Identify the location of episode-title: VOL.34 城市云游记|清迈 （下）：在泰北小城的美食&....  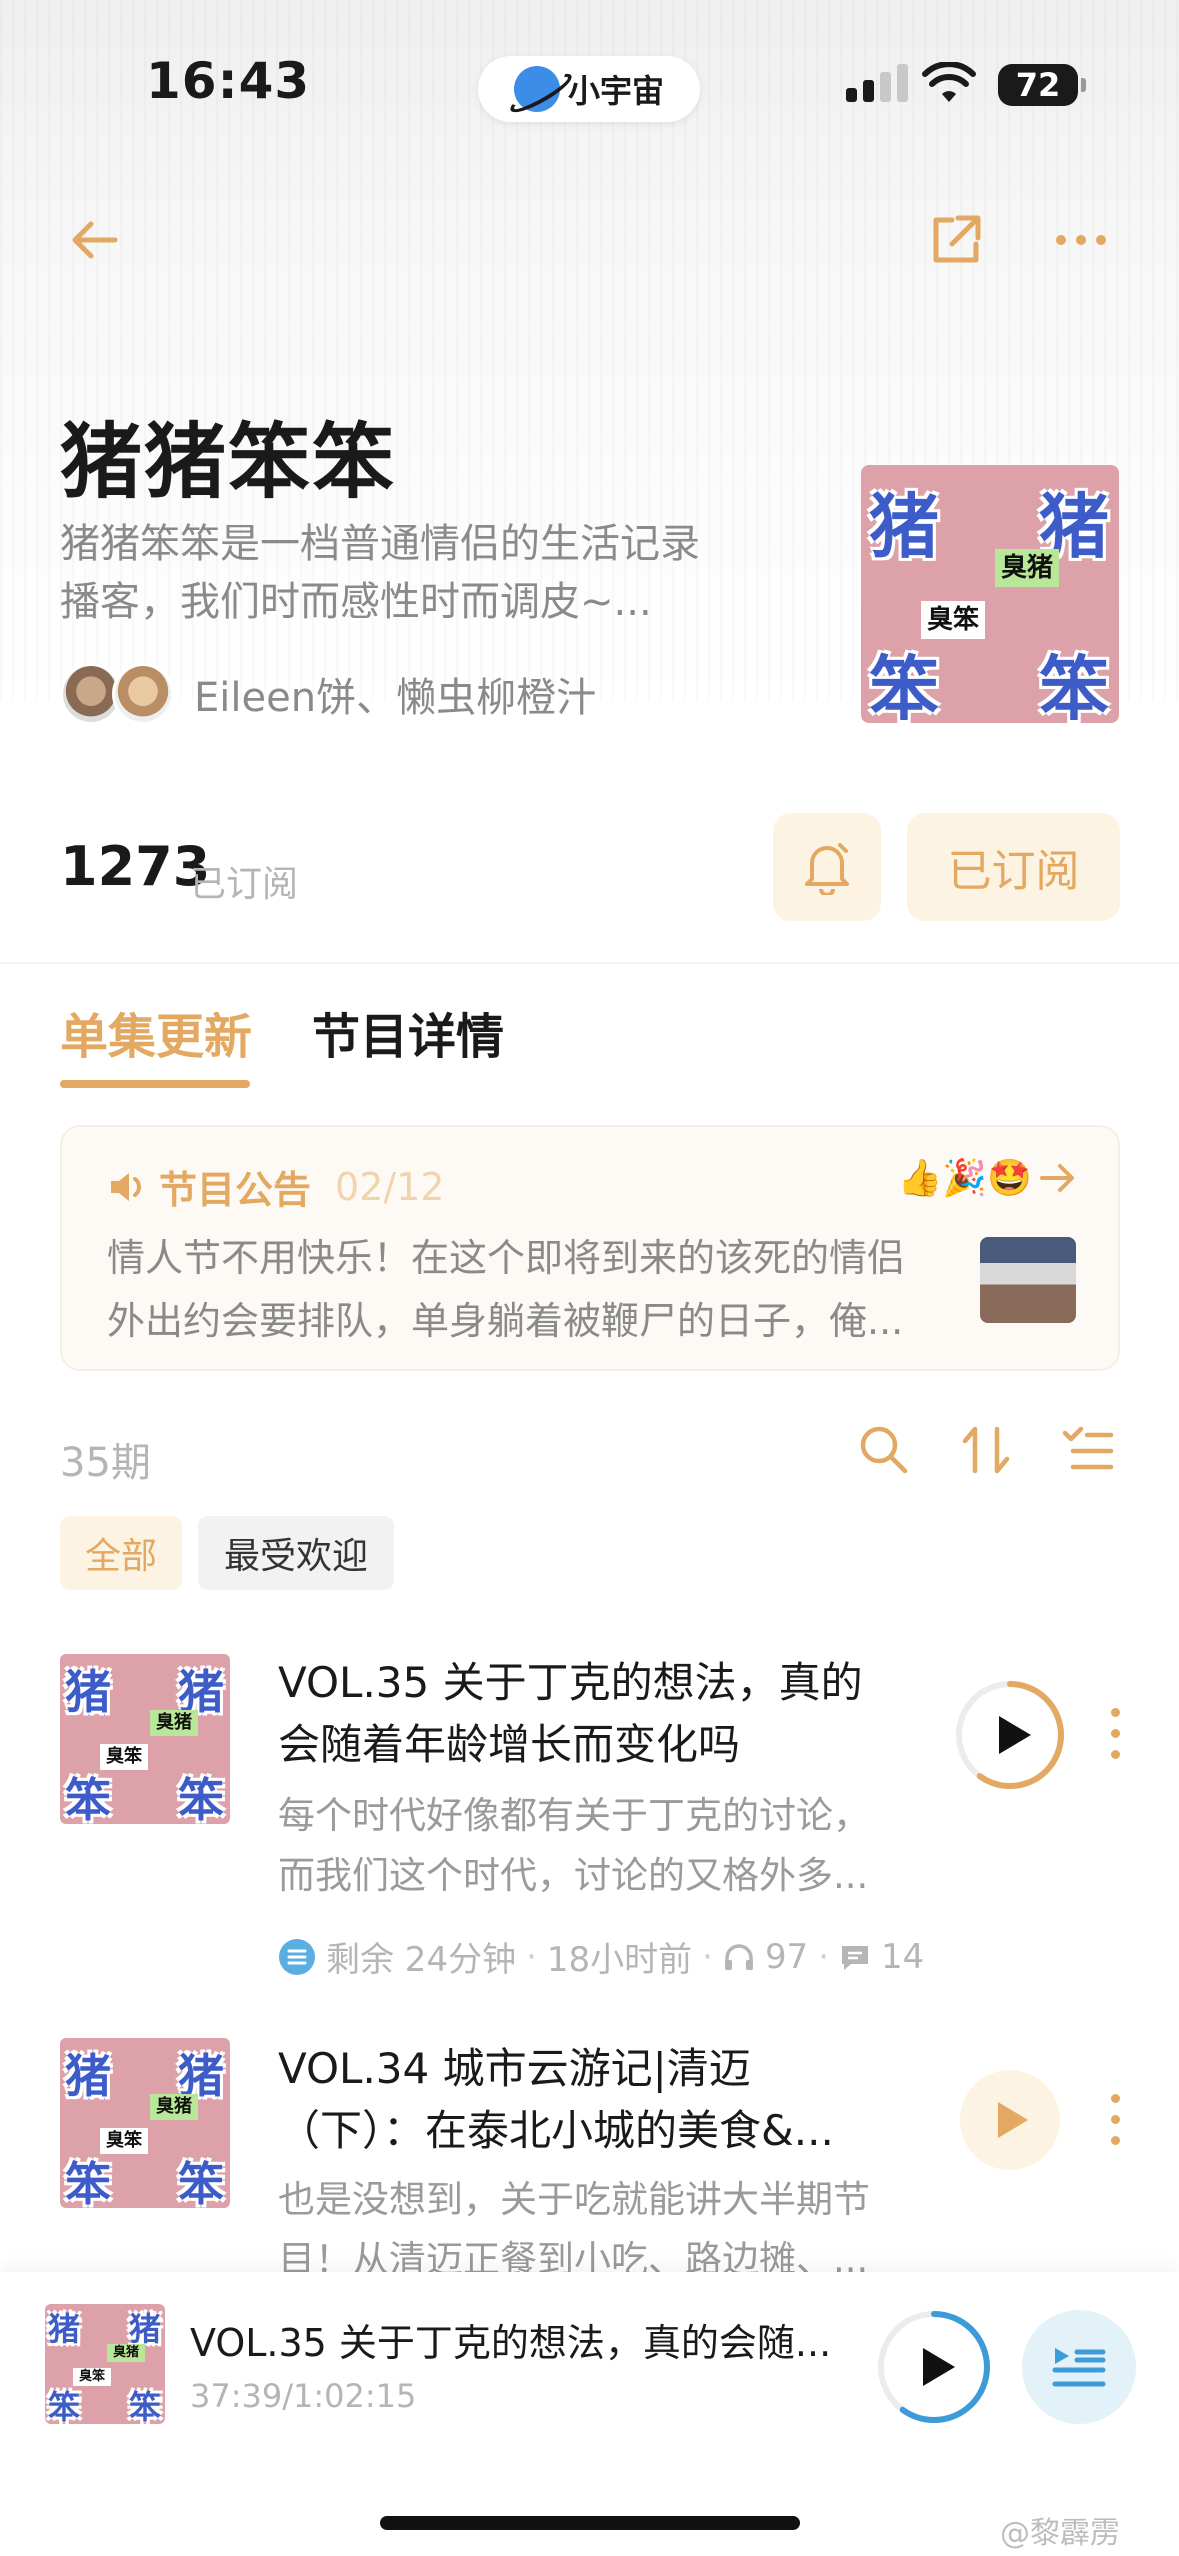
(598, 2100).